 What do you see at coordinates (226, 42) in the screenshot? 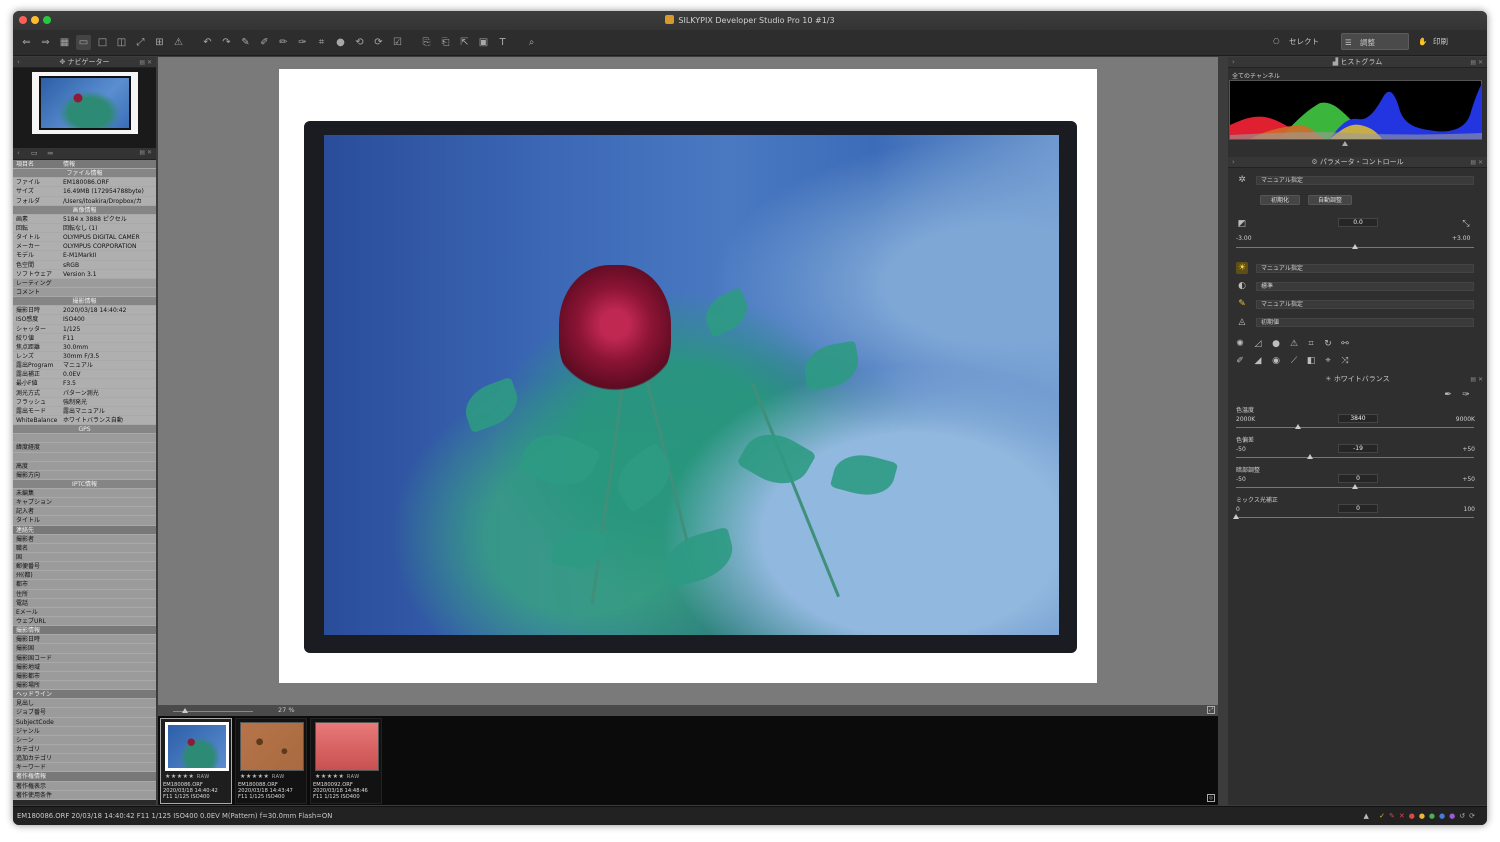
I see `redo-icon: ↷` at bounding box center [226, 42].